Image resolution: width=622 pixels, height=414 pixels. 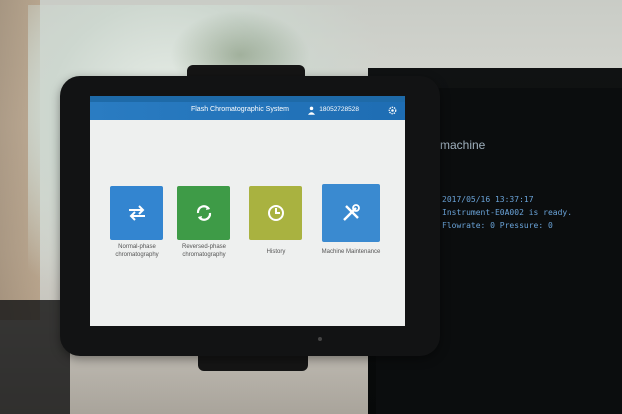 I want to click on log-line: 2017/05/16 13:37:17, so click(x=488, y=199).